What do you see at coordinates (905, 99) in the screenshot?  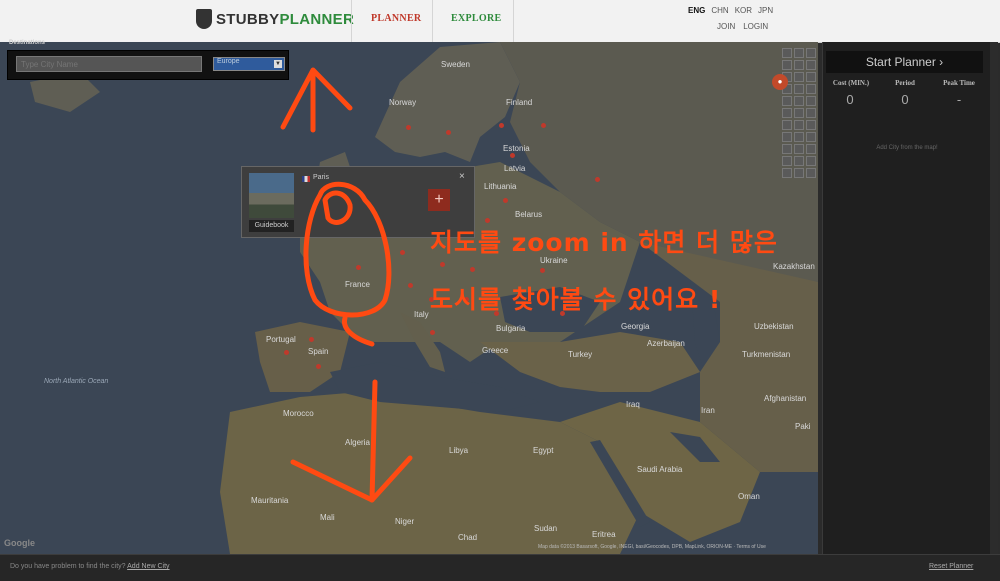 I see `period-value: 0` at bounding box center [905, 99].